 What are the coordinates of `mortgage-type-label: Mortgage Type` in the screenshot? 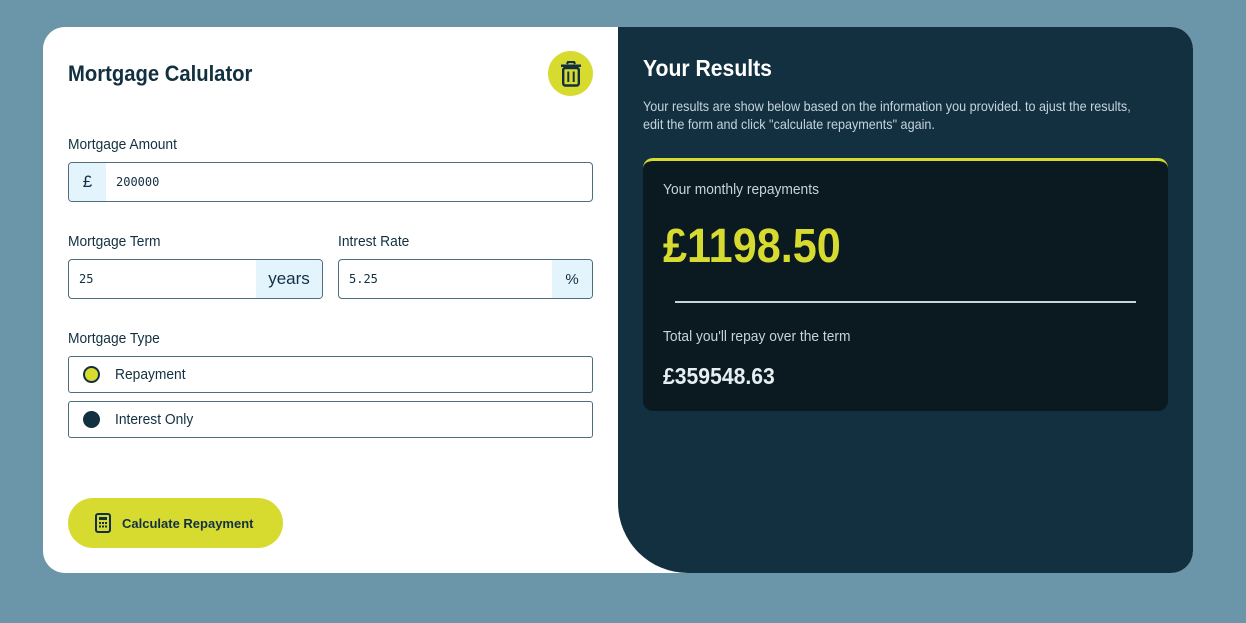 It's located at (114, 338).